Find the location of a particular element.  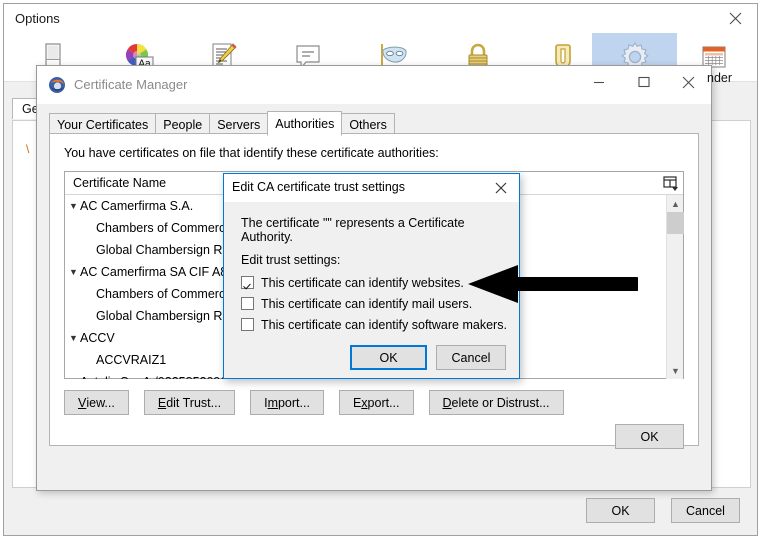

certificate-manager-ok-button: OK is located at coordinates (649, 436).